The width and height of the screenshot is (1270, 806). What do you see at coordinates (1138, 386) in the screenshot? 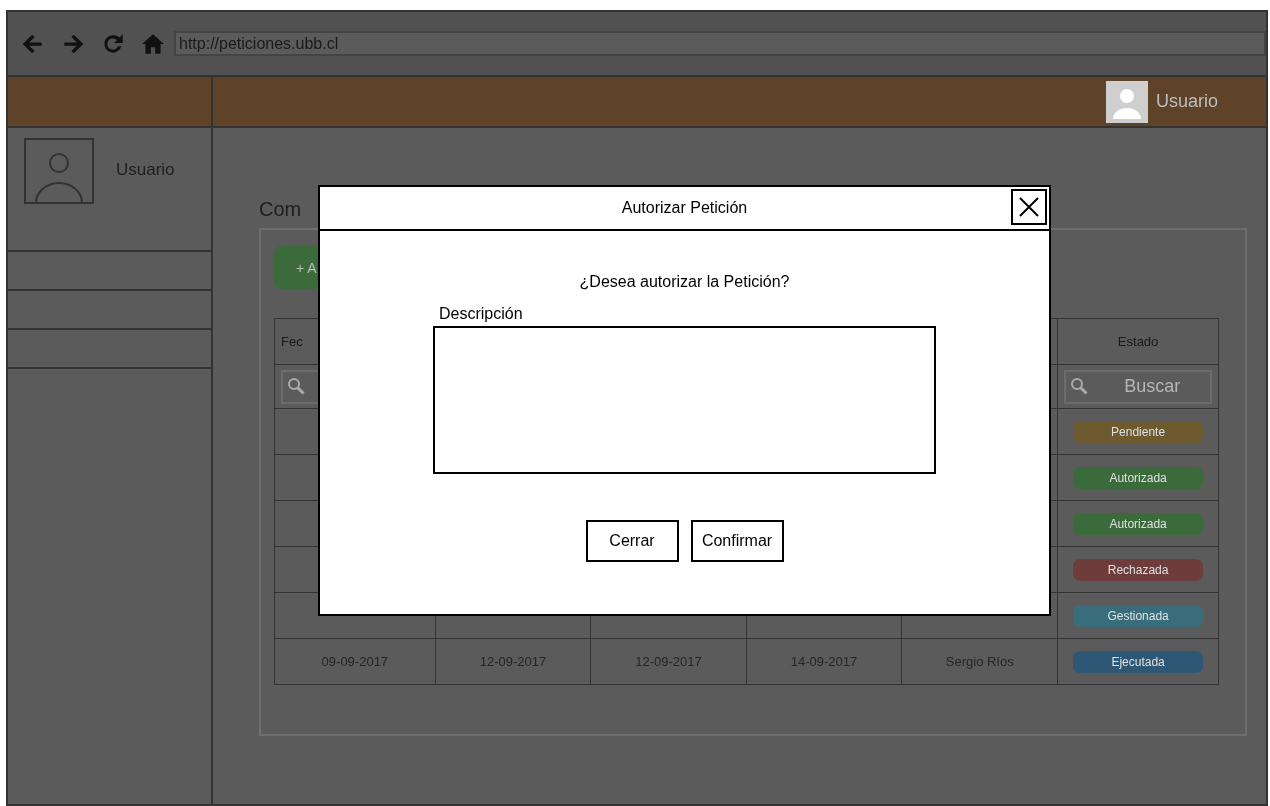
I see `search-field: Buscar` at bounding box center [1138, 386].